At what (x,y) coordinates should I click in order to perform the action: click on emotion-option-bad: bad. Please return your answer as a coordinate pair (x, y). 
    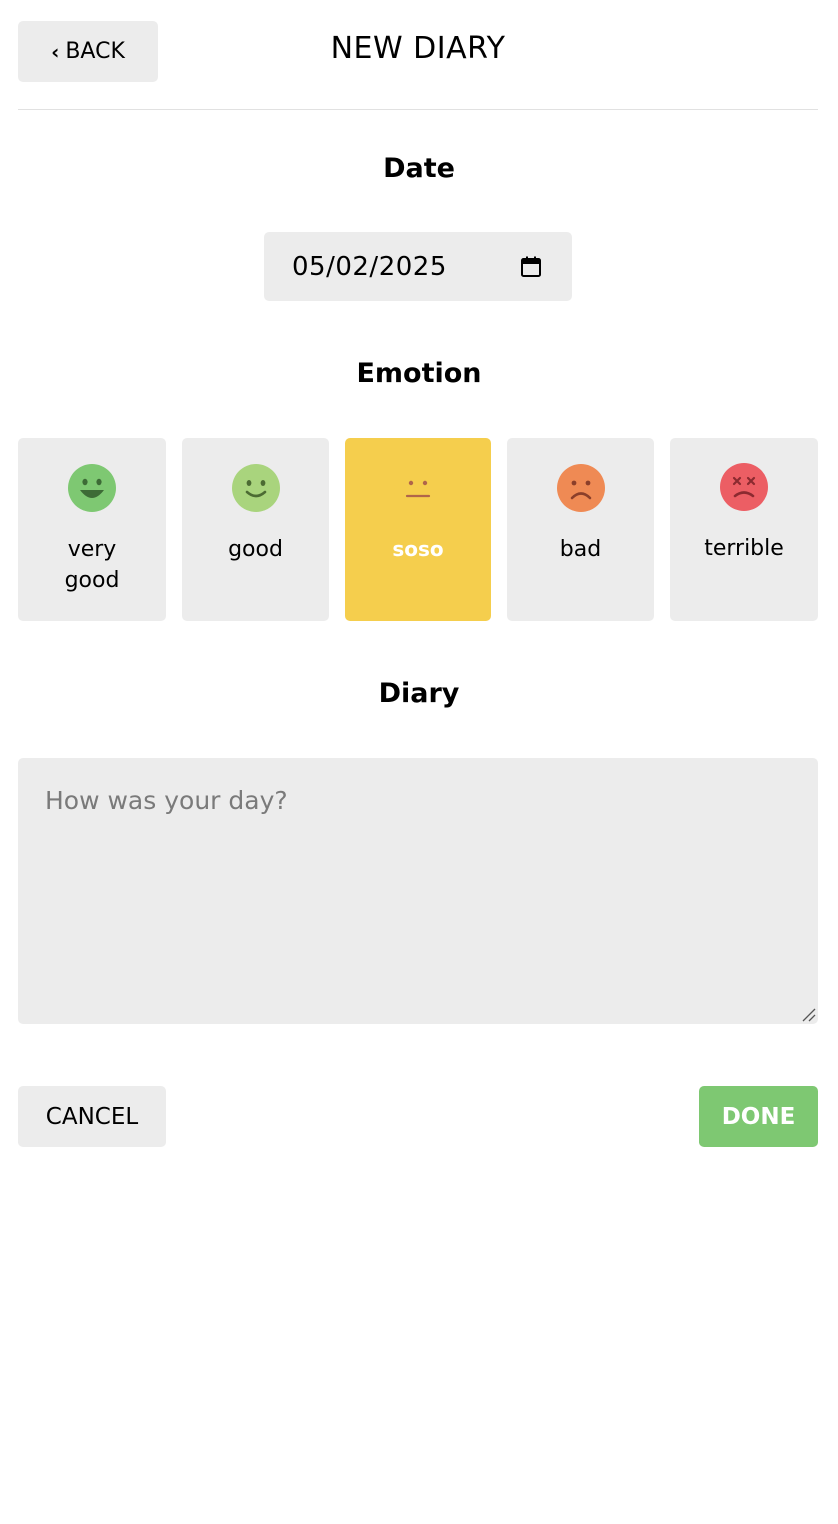
    Looking at the image, I should click on (580, 529).